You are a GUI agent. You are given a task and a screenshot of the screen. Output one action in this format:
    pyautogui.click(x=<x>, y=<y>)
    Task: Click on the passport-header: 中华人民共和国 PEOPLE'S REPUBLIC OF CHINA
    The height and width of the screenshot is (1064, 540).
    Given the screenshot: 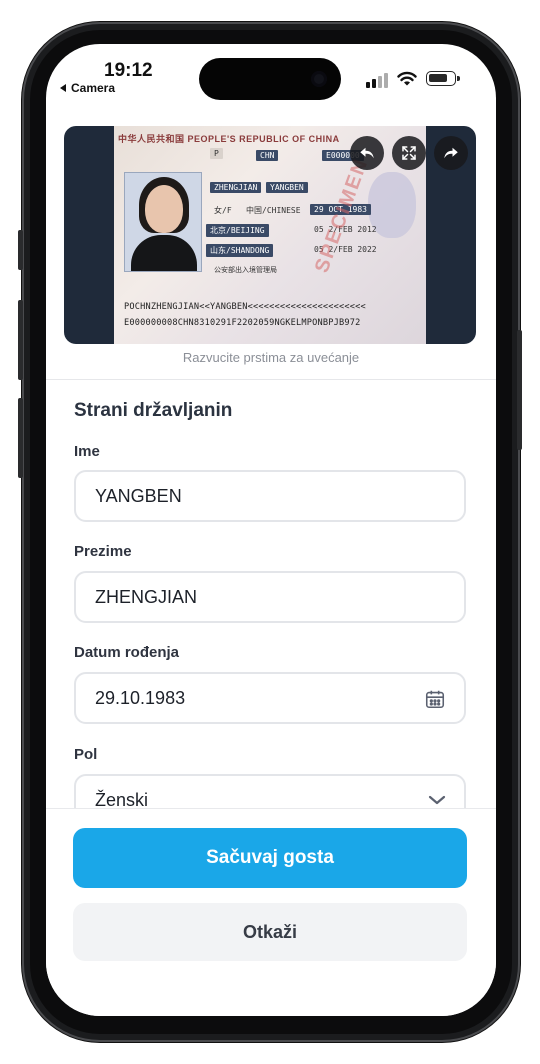 What is the action you would take?
    pyautogui.click(x=229, y=139)
    